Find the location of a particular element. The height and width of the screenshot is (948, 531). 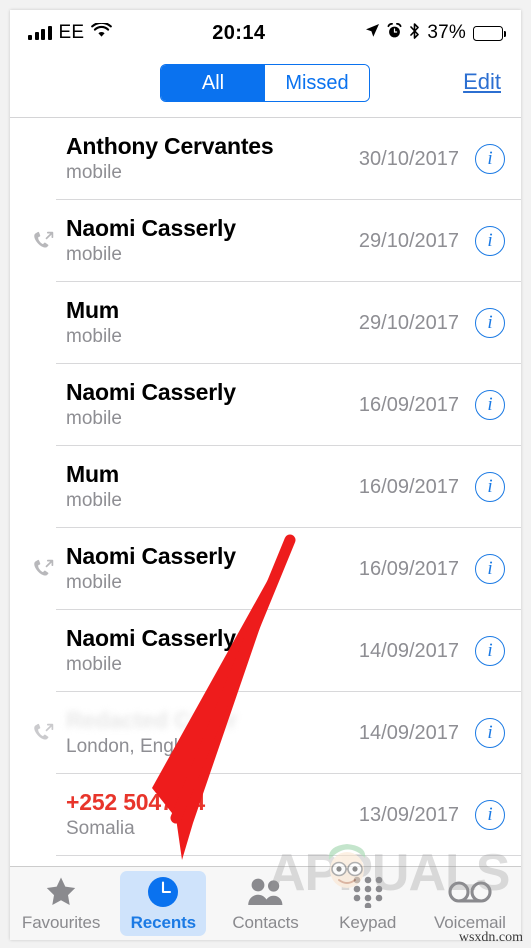

status-bar-center: 20:14 is located at coordinates (238, 33).